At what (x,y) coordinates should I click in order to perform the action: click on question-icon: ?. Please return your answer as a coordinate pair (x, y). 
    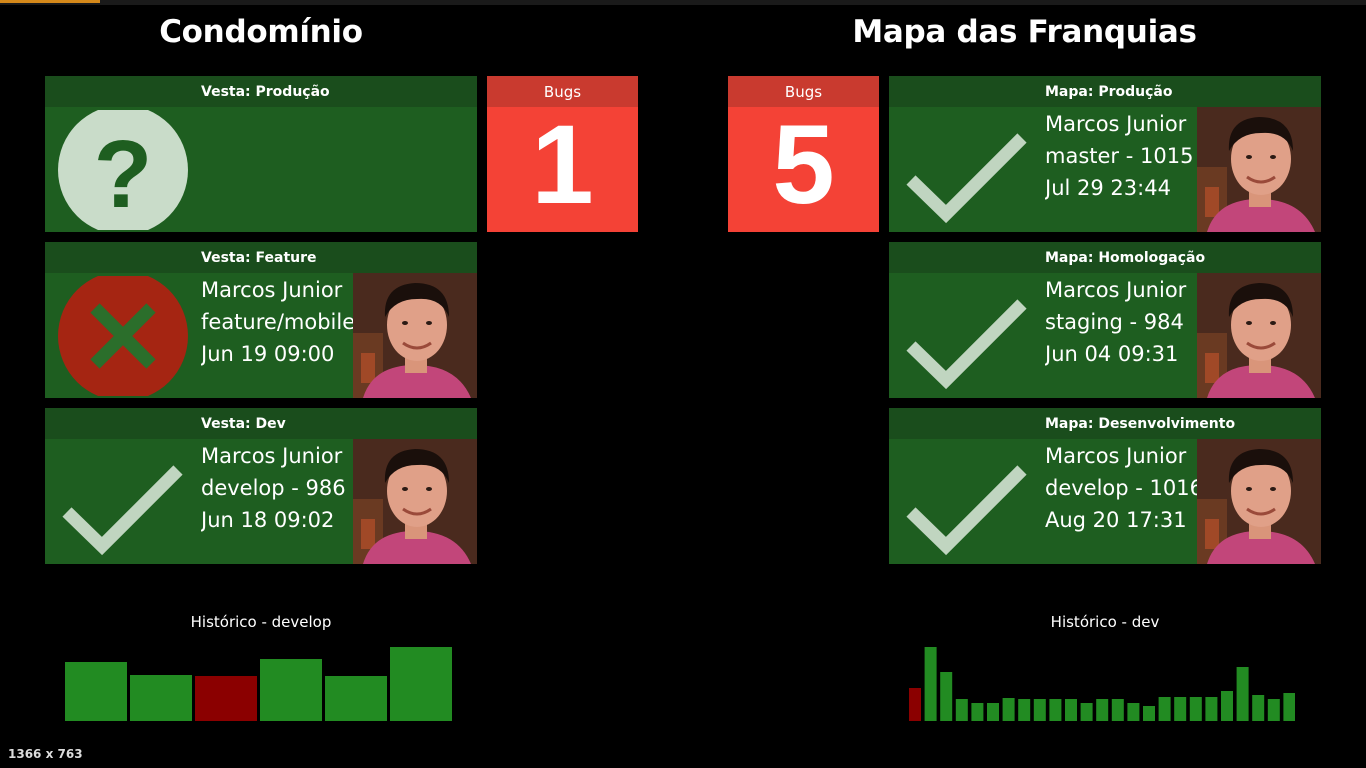
    Looking at the image, I should click on (123, 170).